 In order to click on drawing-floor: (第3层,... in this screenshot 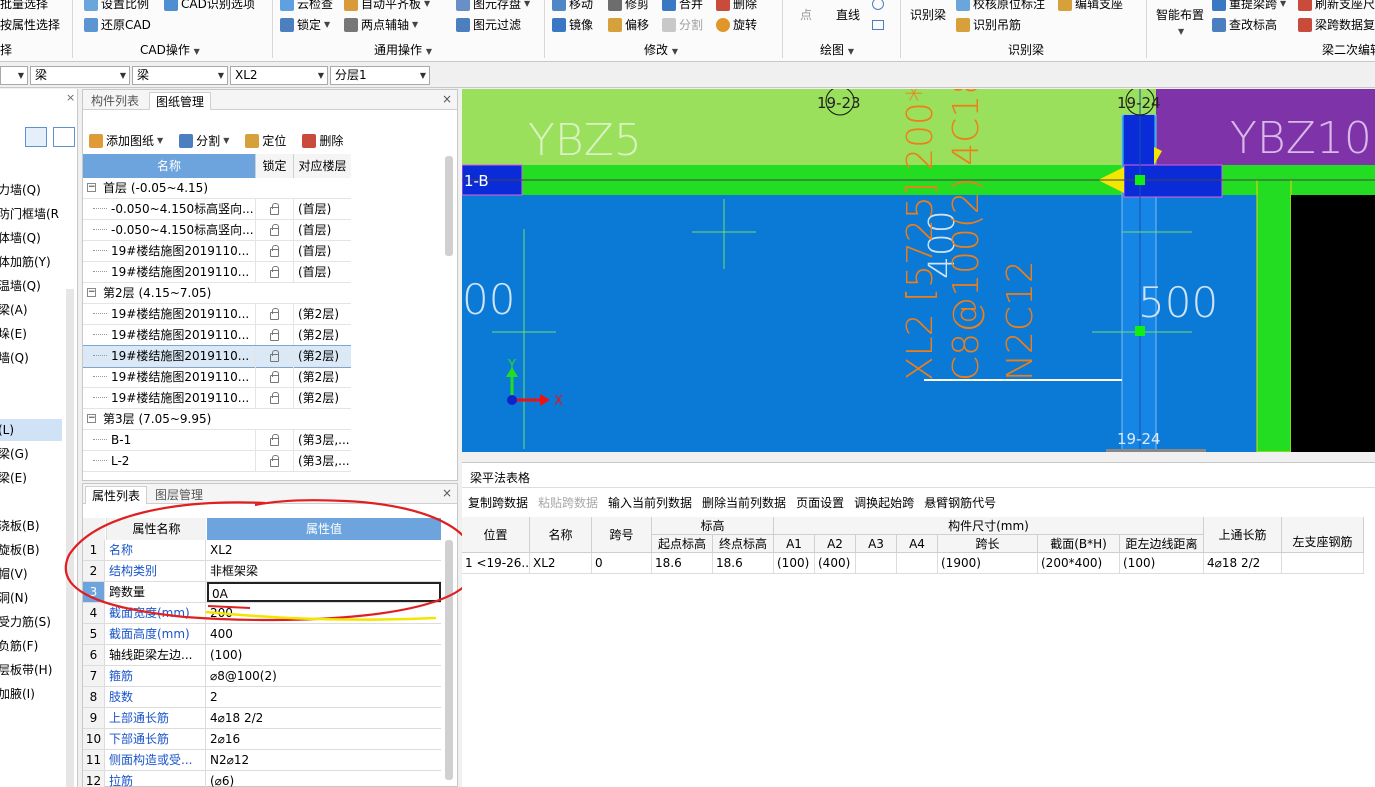, I will do `click(322, 440)`.